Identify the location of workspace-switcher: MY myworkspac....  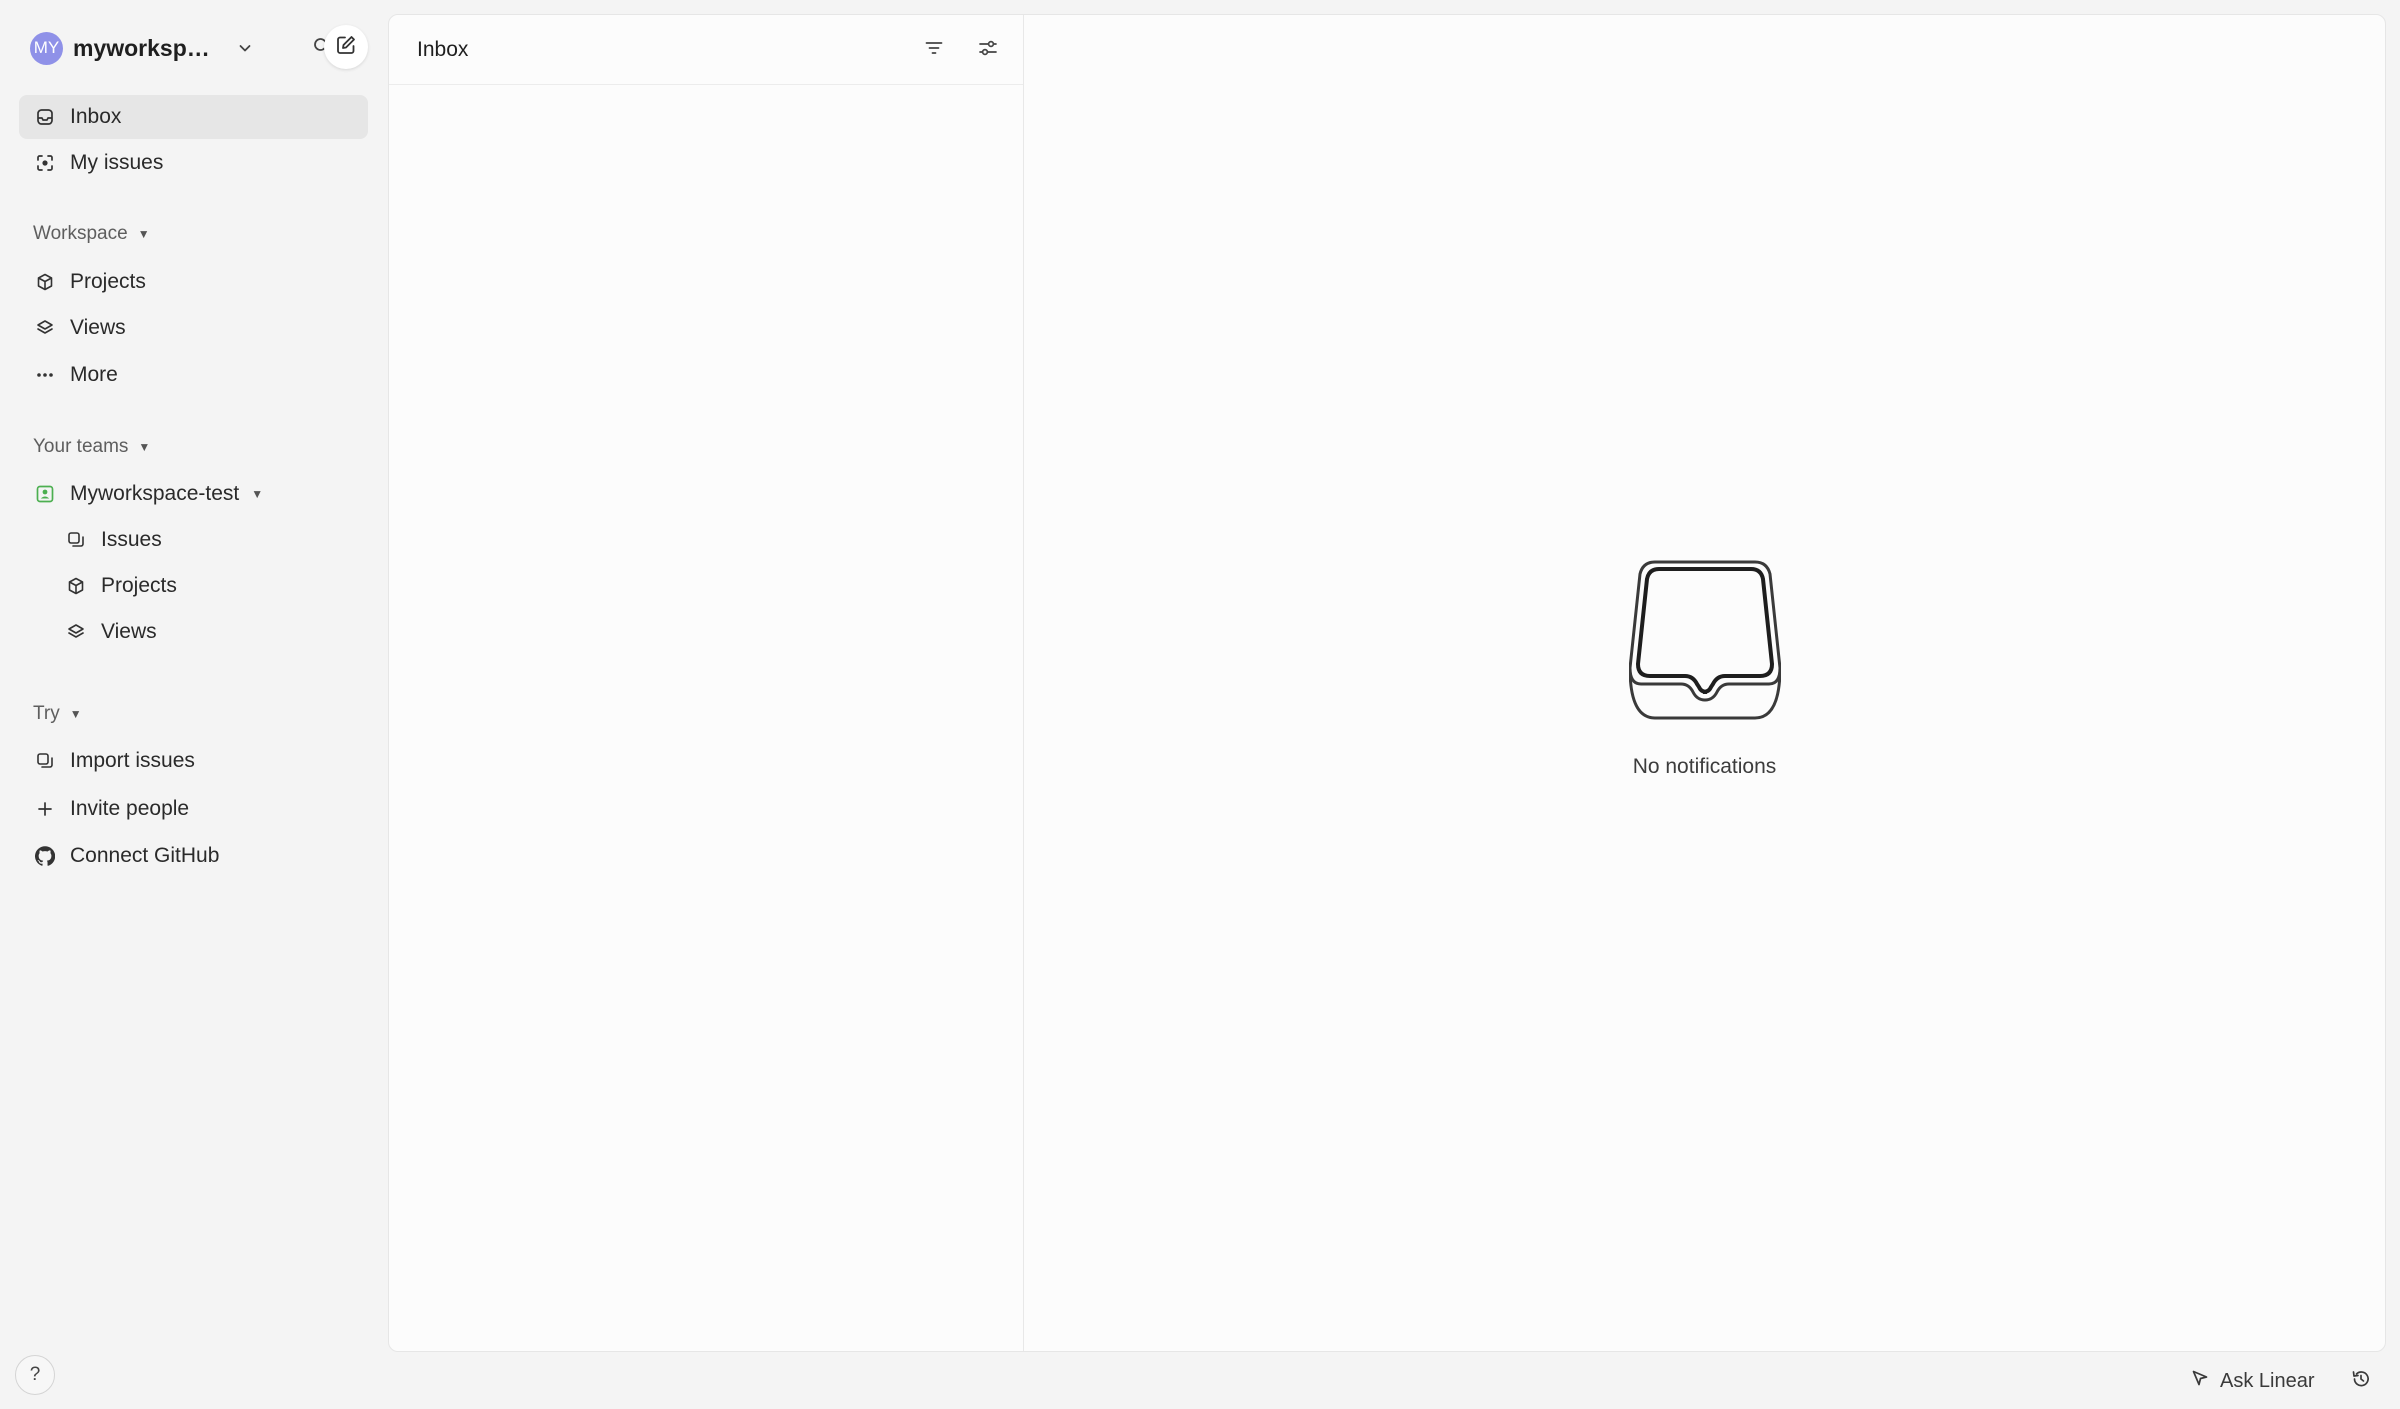
(198, 47).